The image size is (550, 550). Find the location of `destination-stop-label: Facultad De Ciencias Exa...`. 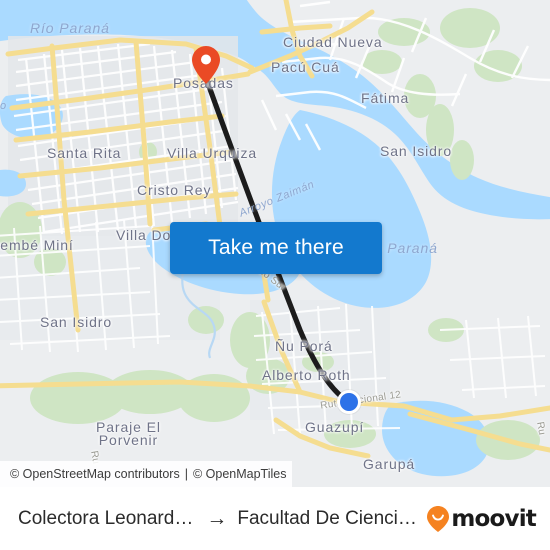

destination-stop-label: Facultad De Ciencias Exa... is located at coordinates (332, 518).